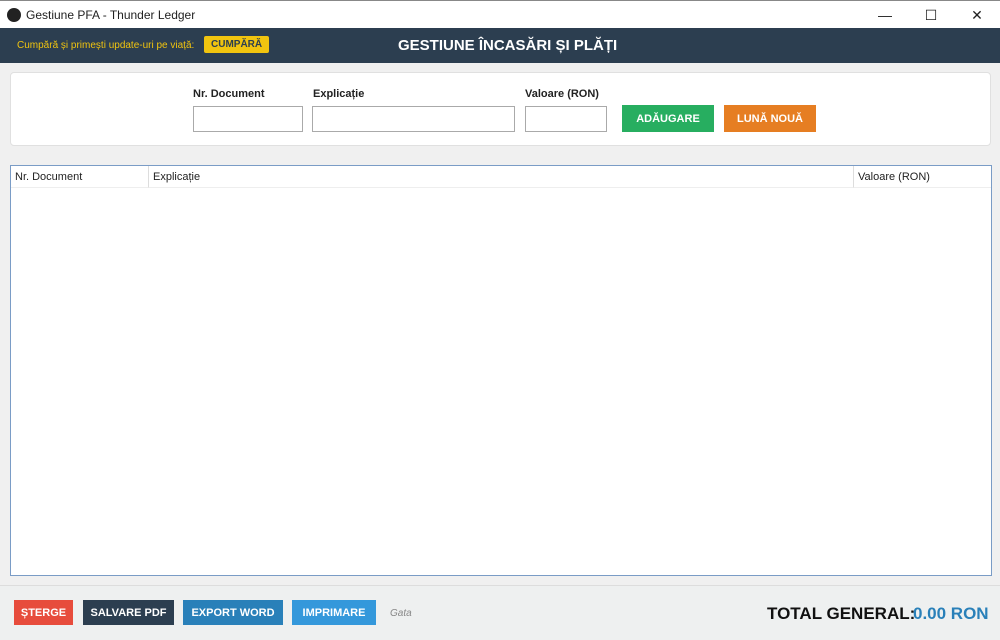 The width and height of the screenshot is (1000, 640). What do you see at coordinates (951, 613) in the screenshot?
I see `total-value: 0.00 RON` at bounding box center [951, 613].